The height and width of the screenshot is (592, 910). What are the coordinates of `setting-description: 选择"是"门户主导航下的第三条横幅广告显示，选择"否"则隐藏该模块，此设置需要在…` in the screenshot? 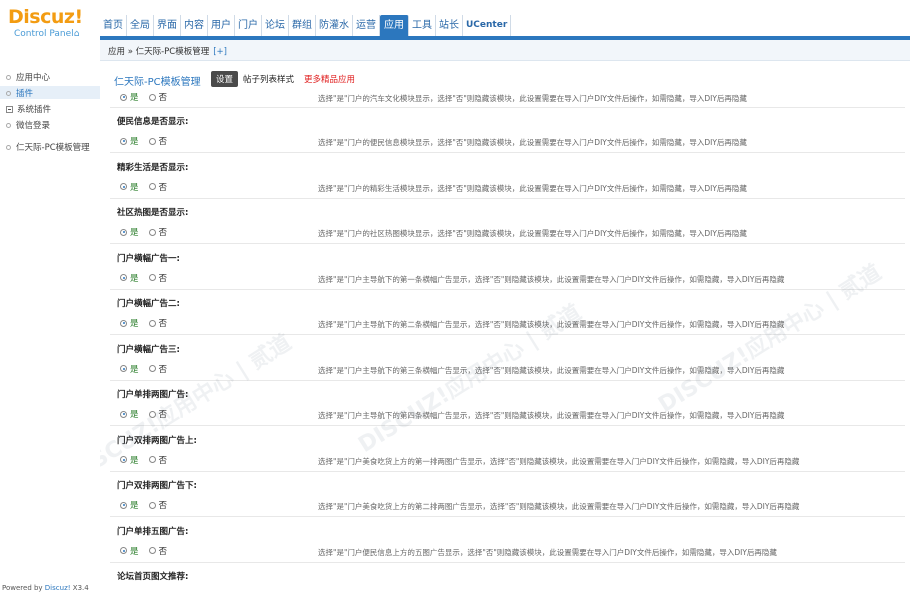 It's located at (551, 370).